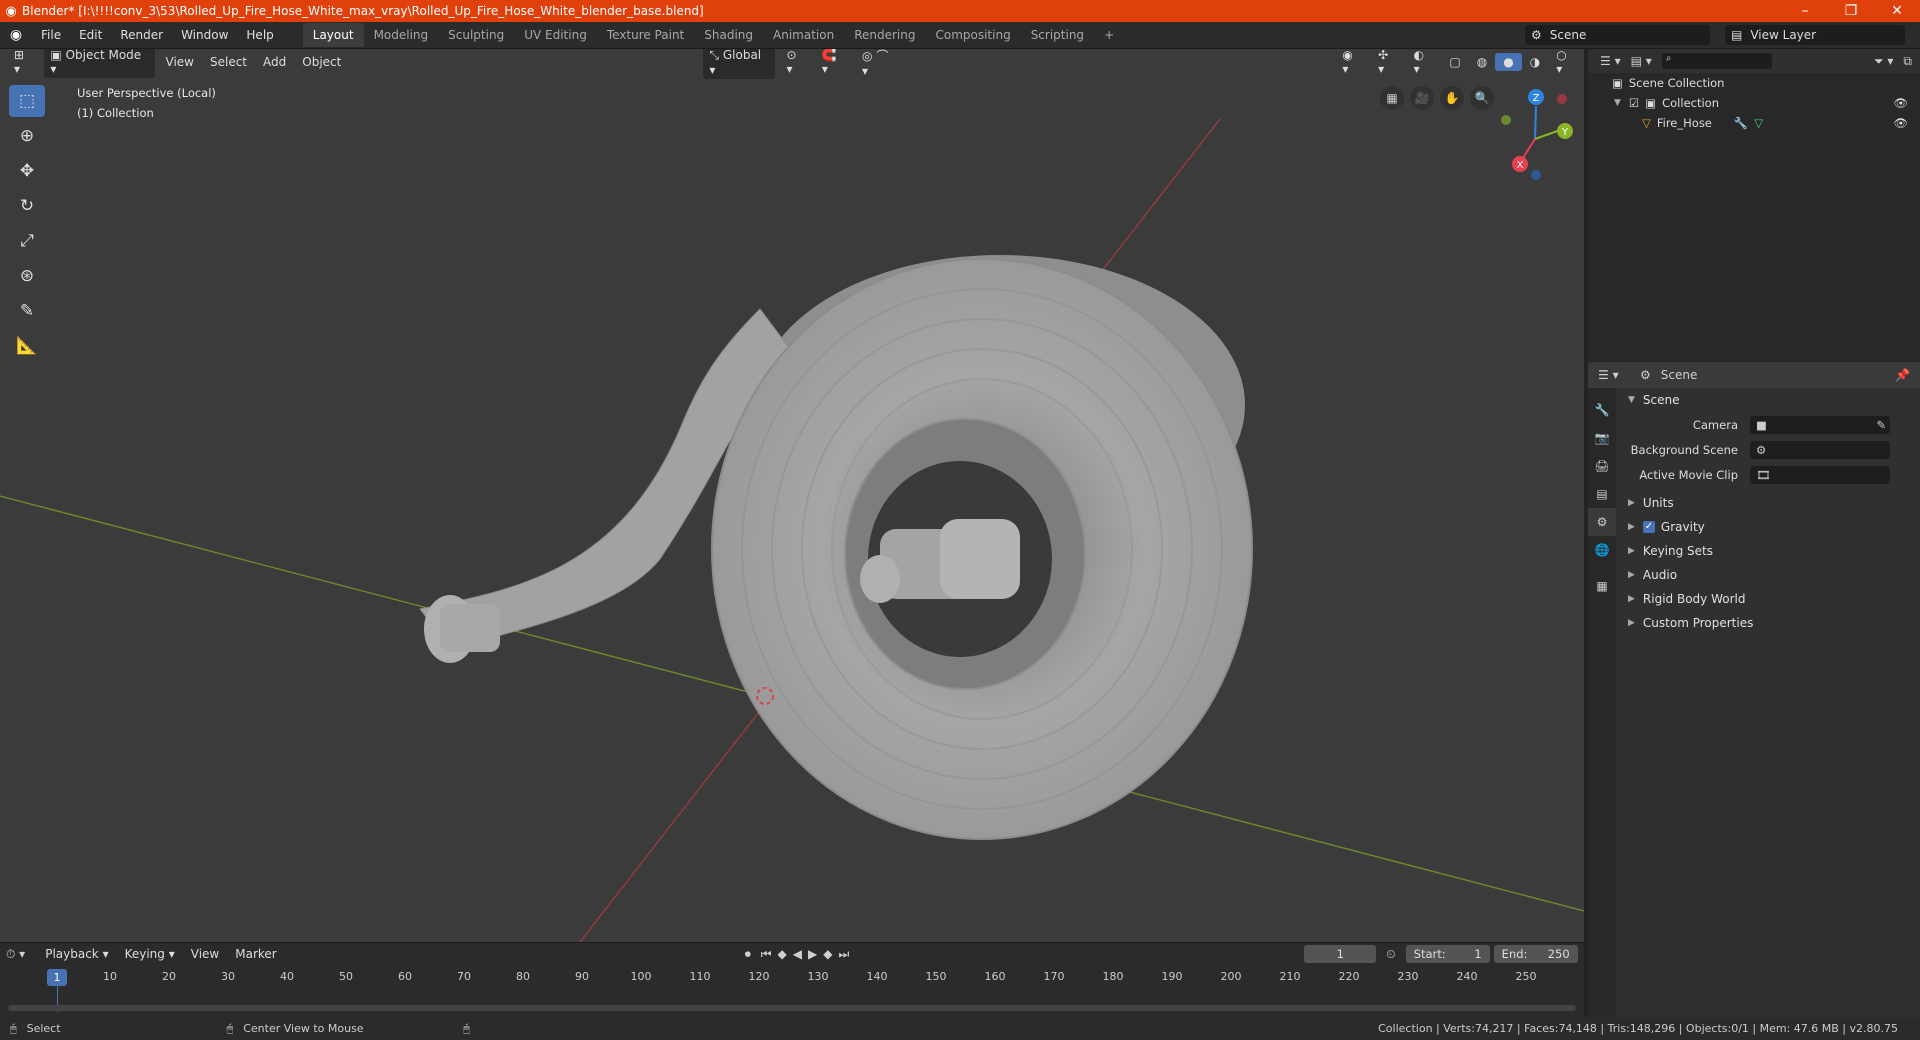 This screenshot has height=1040, width=1920. Describe the element at coordinates (728, 35) in the screenshot. I see `tab-shading: Shading` at that location.